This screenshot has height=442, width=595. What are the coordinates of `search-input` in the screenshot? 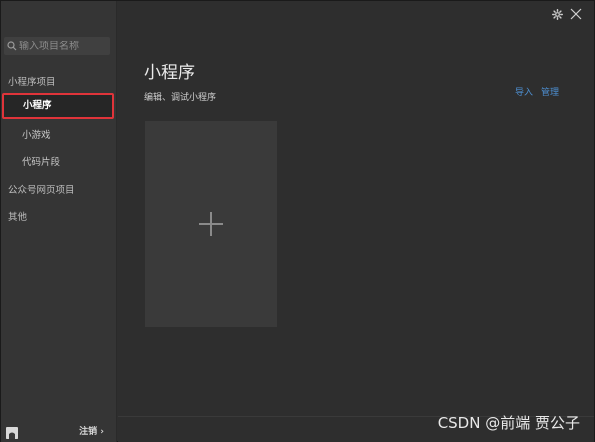 It's located at (63, 46).